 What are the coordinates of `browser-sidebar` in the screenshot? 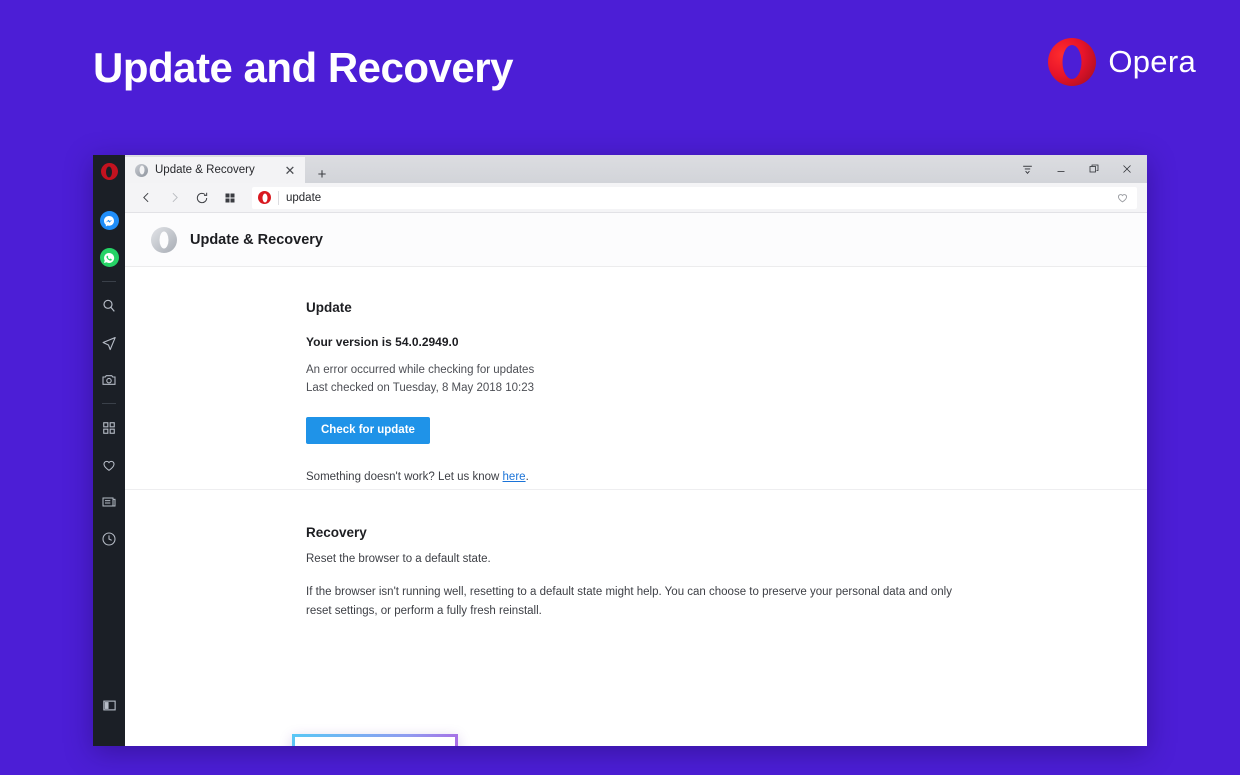 It's located at (109, 450).